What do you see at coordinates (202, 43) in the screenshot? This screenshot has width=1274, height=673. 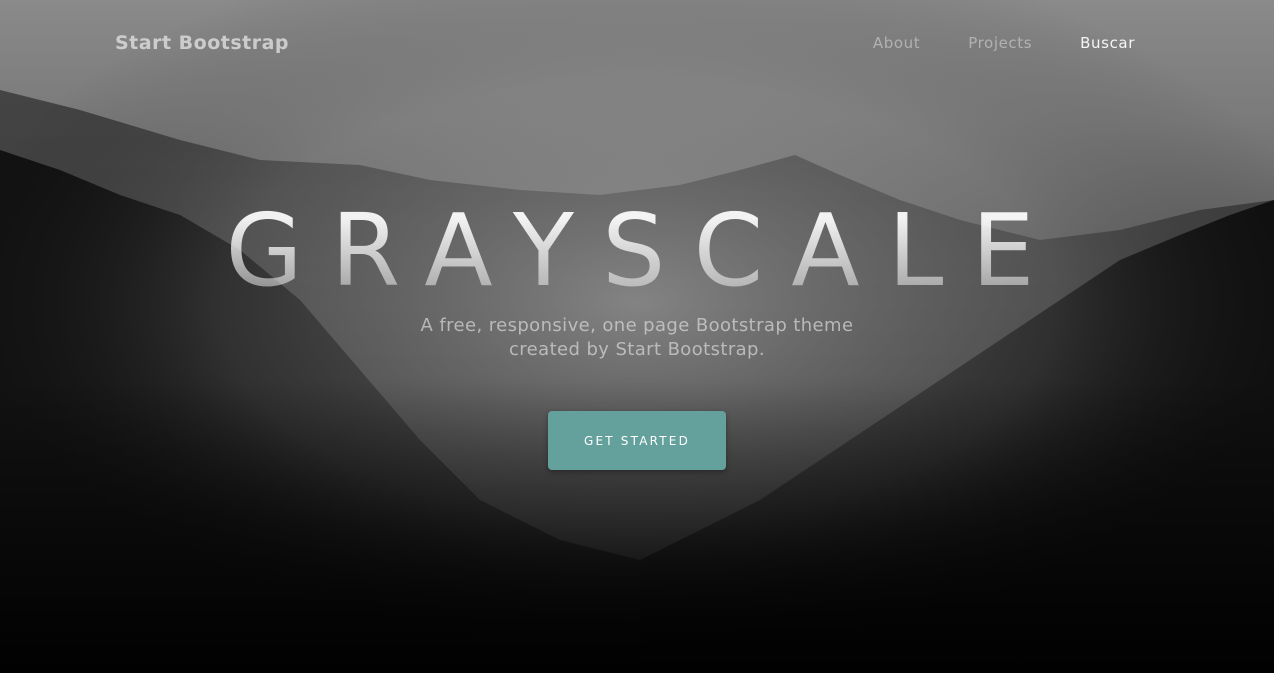 I see `brand-link: Start Bootstrap` at bounding box center [202, 43].